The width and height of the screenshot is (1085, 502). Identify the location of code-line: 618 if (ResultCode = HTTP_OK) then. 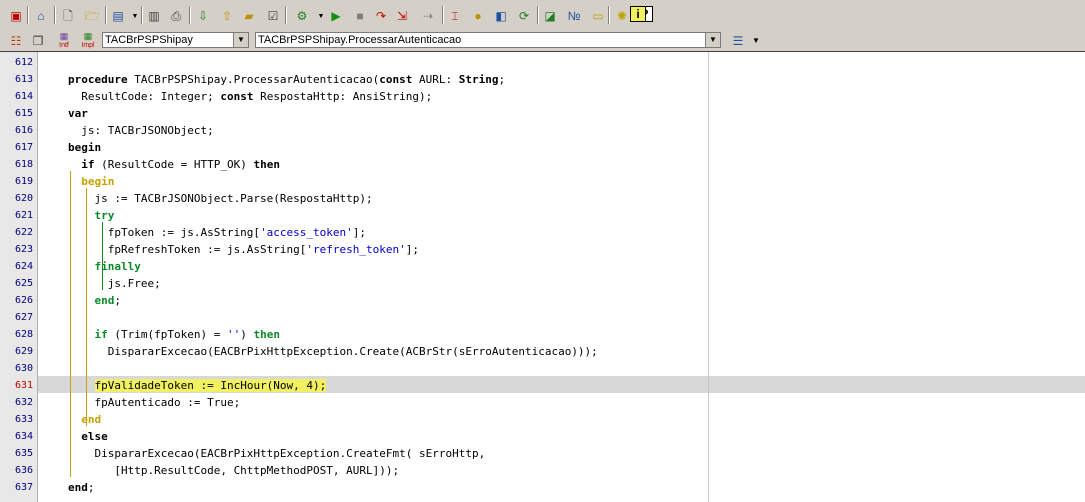
(542, 164).